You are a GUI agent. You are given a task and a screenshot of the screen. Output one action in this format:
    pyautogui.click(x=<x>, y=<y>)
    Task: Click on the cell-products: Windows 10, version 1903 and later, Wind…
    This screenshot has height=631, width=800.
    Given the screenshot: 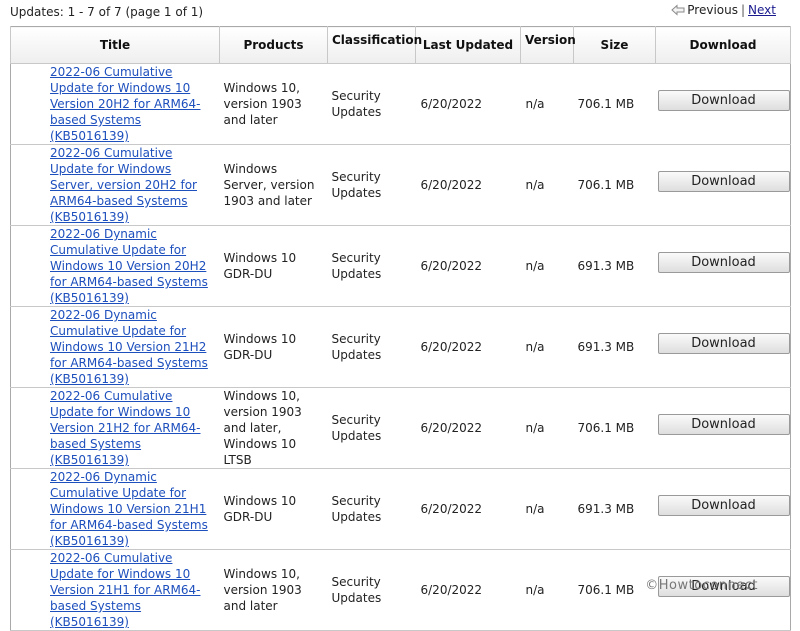 What is the action you would take?
    pyautogui.click(x=273, y=428)
    